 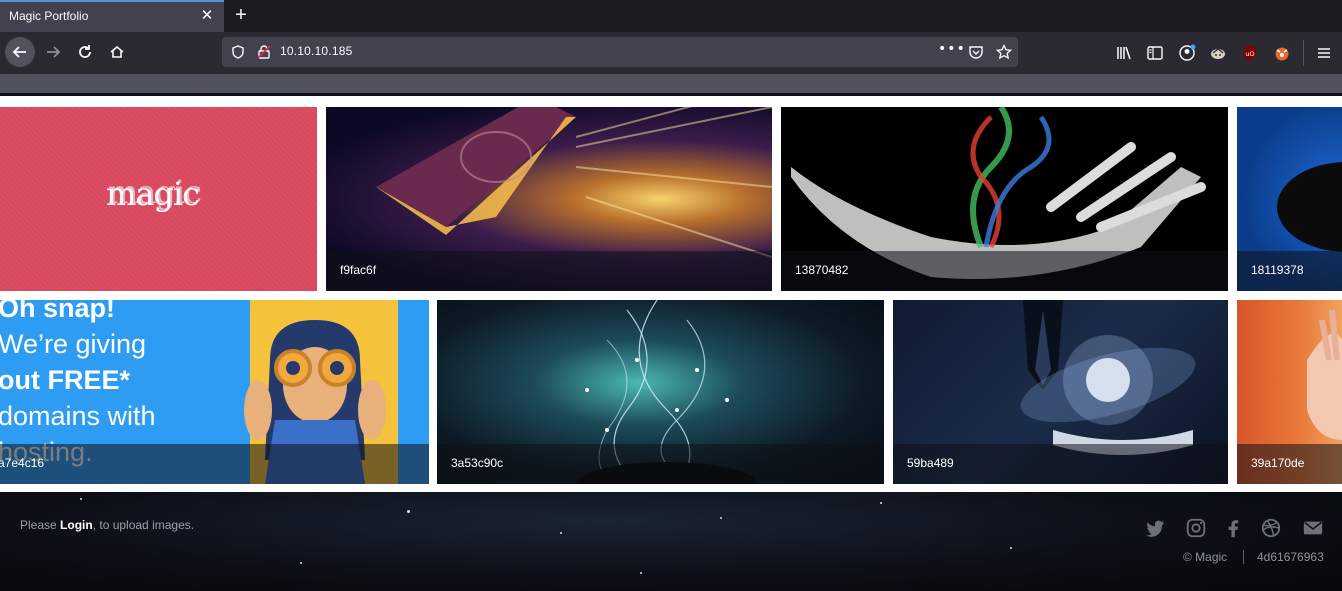 I want to click on menu-button, so click(x=1324, y=53).